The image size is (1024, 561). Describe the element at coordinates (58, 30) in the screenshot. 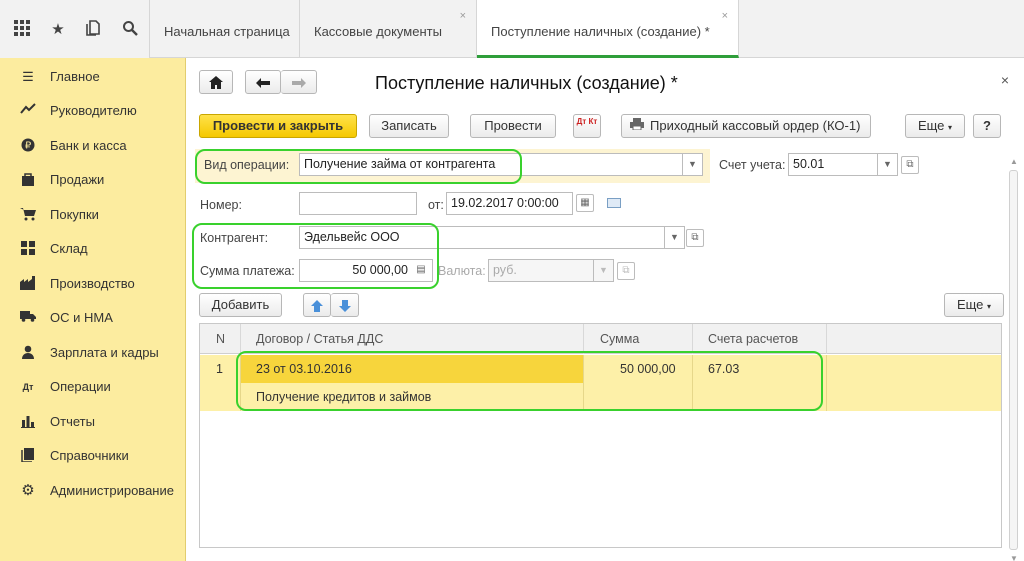

I see `star-icon: ★` at that location.